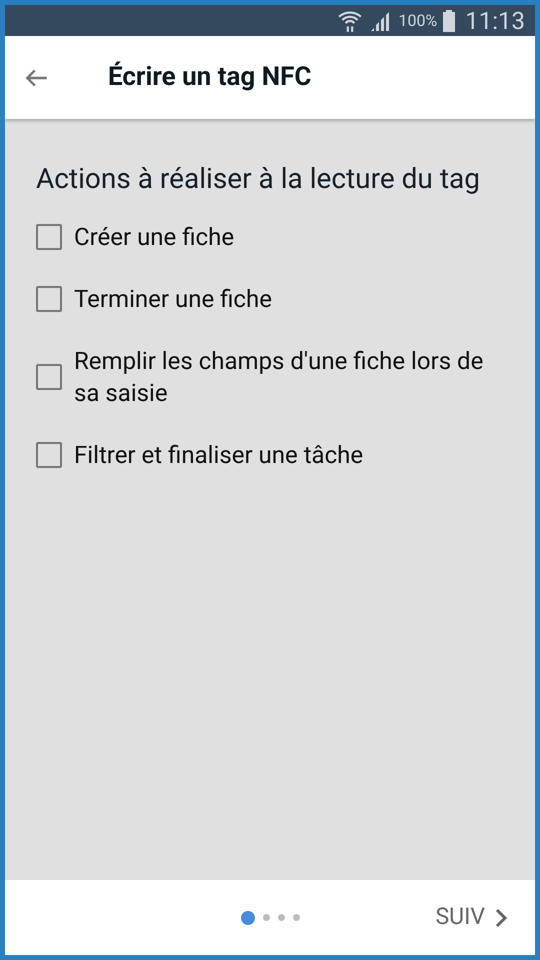 This screenshot has height=960, width=540. I want to click on option-label: Filtrer et finaliser une tâche, so click(219, 455).